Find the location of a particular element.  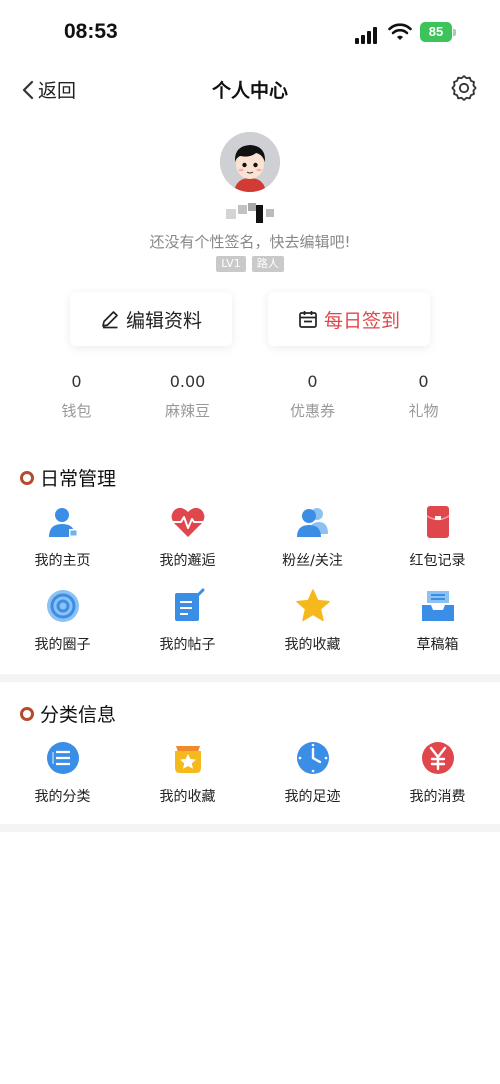

avatar is located at coordinates (250, 162).